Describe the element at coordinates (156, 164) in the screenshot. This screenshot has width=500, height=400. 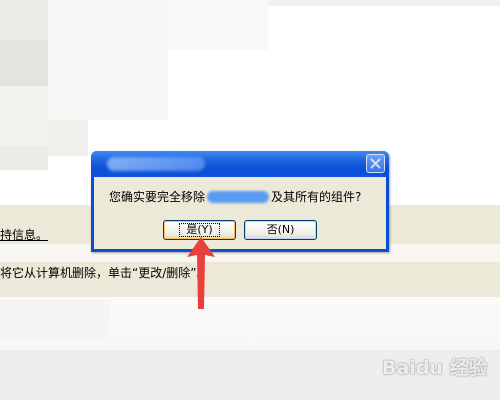
I see `dialog-title-redacted` at that location.